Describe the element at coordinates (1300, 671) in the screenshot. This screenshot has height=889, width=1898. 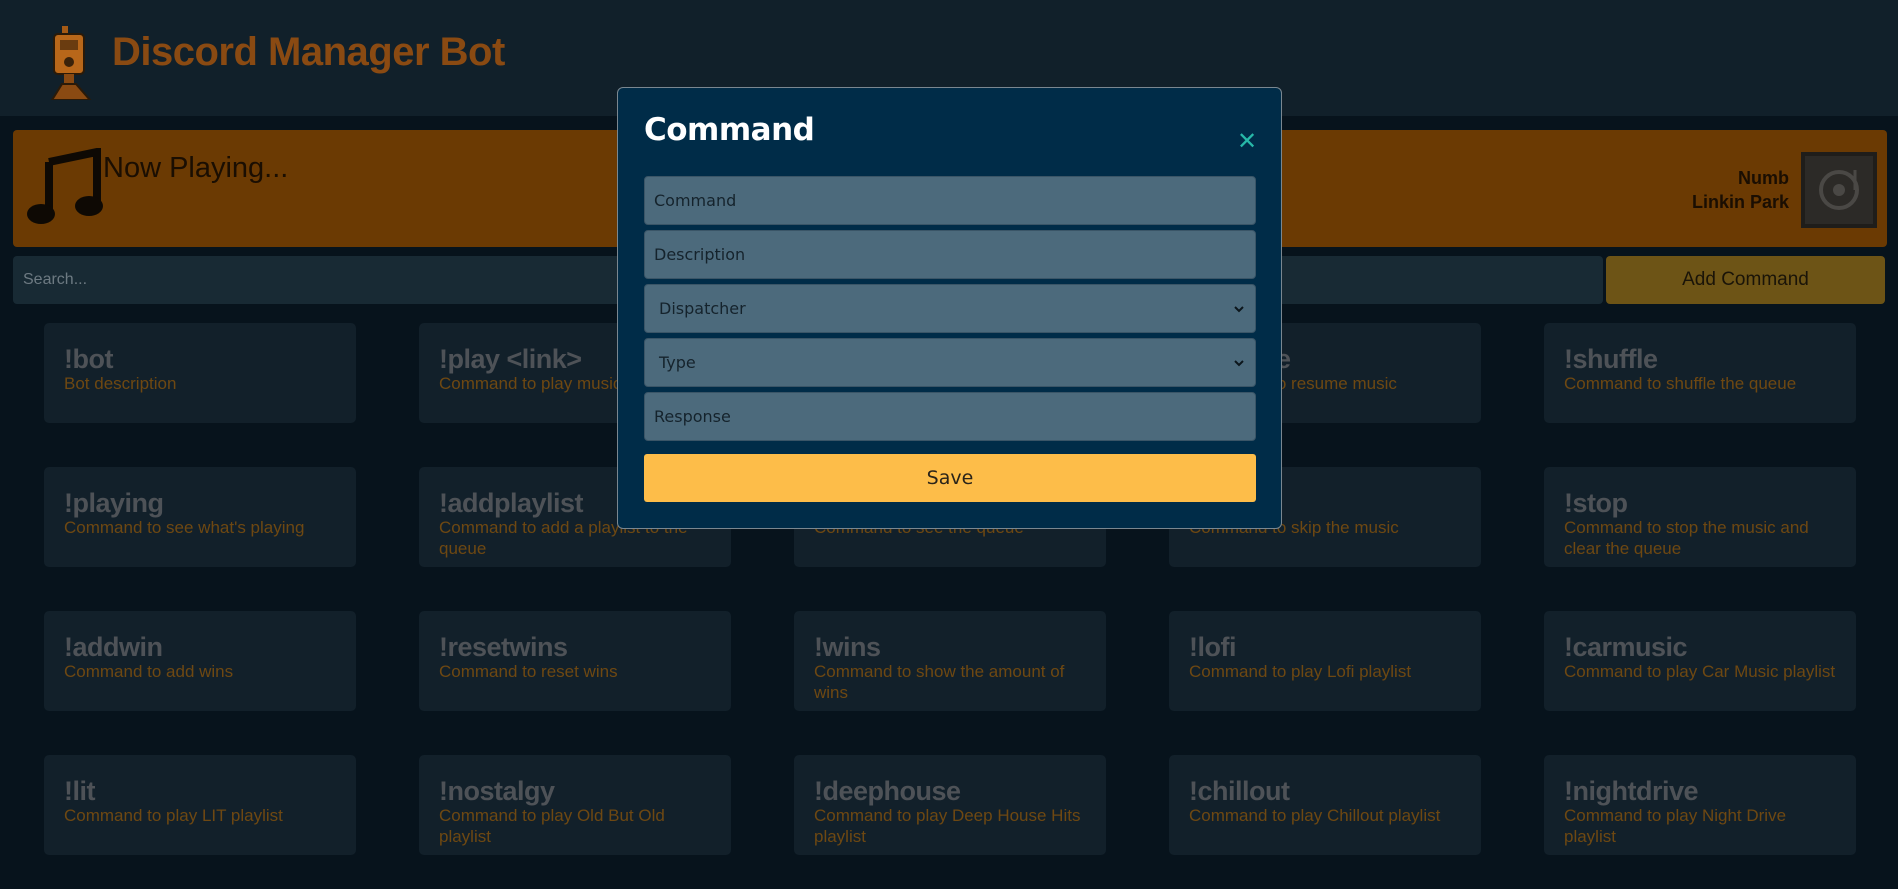
I see `command-description: Command to play Lofi playlist` at that location.